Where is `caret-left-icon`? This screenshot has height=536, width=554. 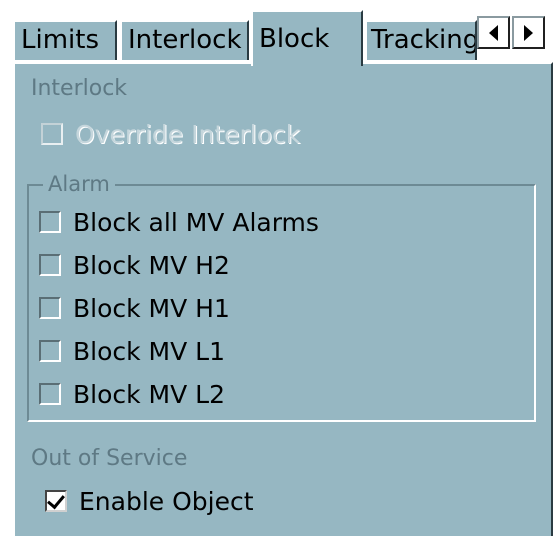 caret-left-icon is located at coordinates (493, 32).